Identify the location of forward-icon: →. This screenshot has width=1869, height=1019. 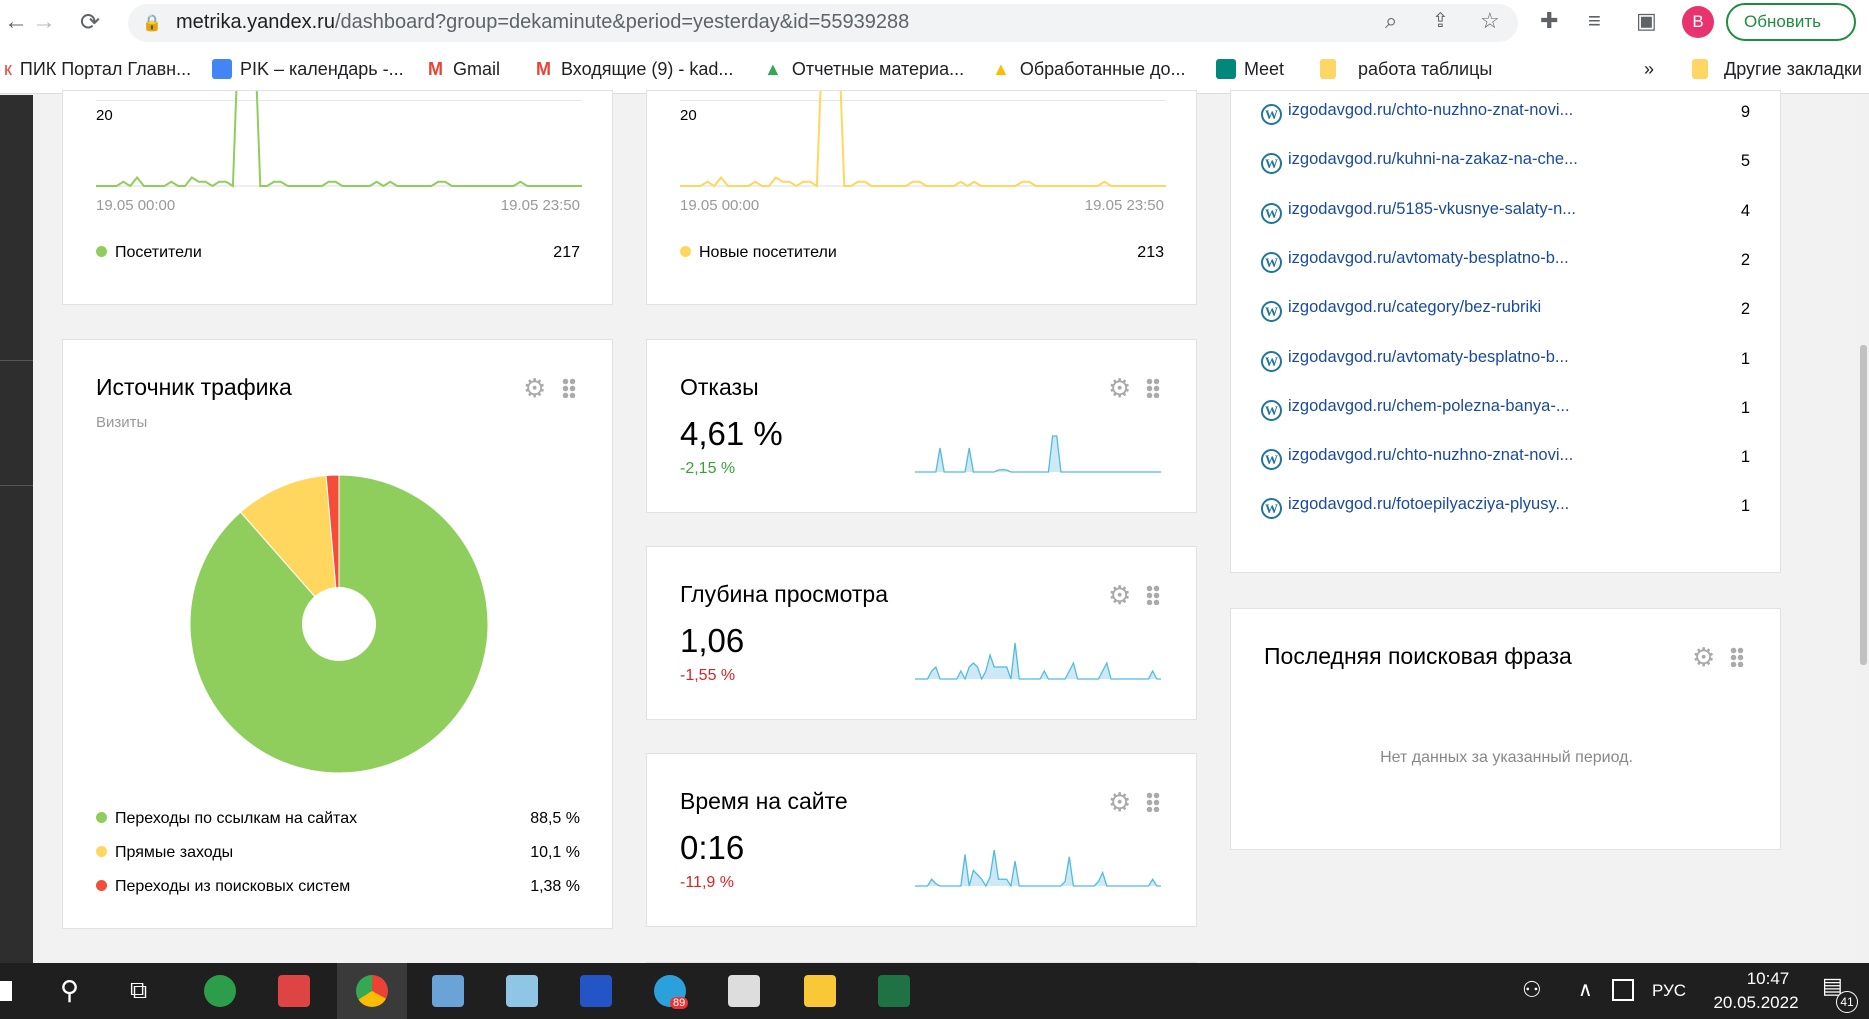
(44, 22).